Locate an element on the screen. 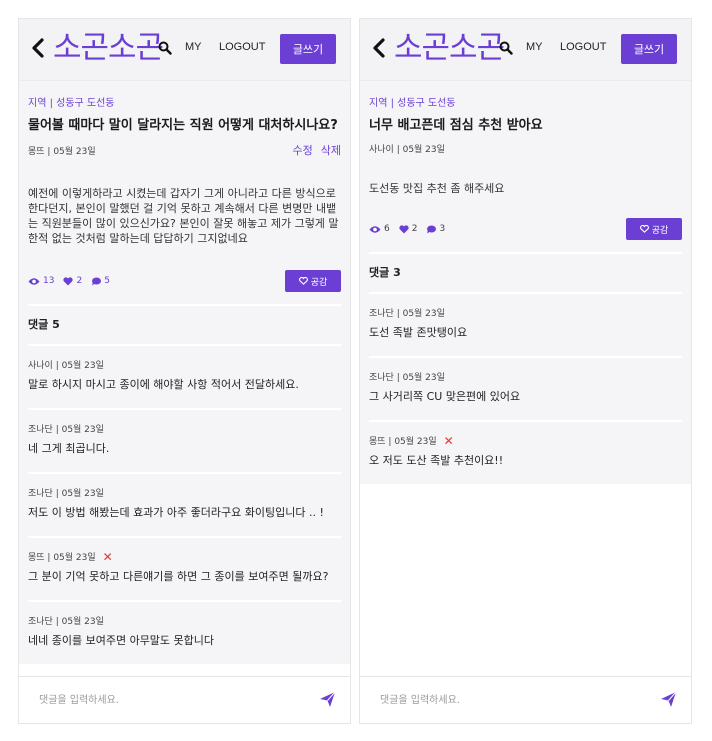 The height and width of the screenshot is (741, 712). comment-count-heading: 댓글 5 is located at coordinates (184, 324).